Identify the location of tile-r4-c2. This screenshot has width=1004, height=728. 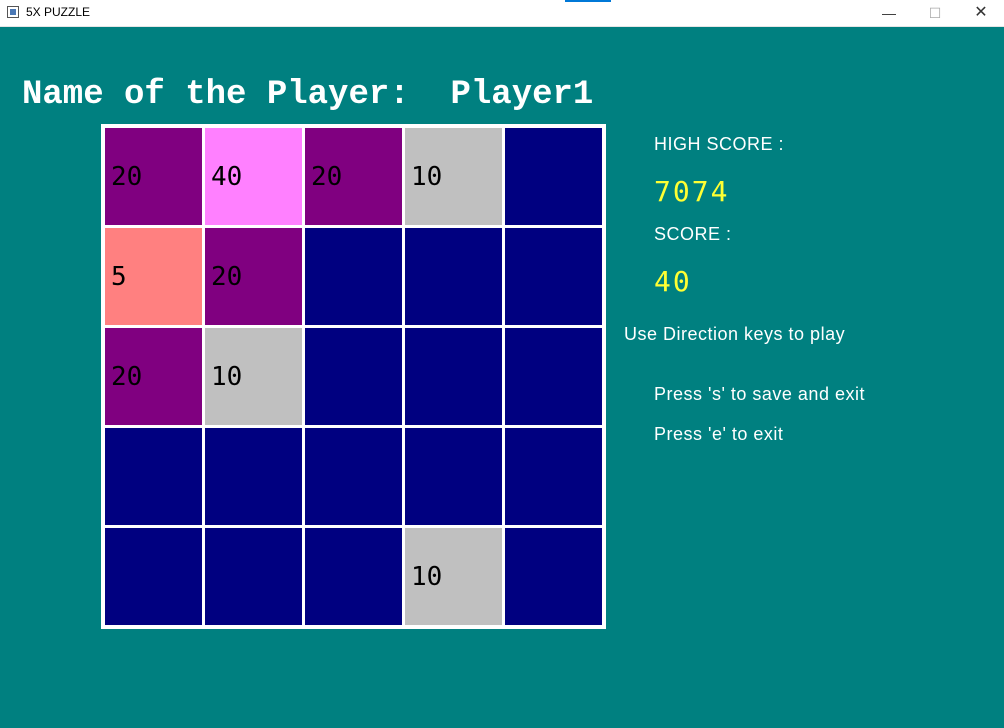
(253, 476).